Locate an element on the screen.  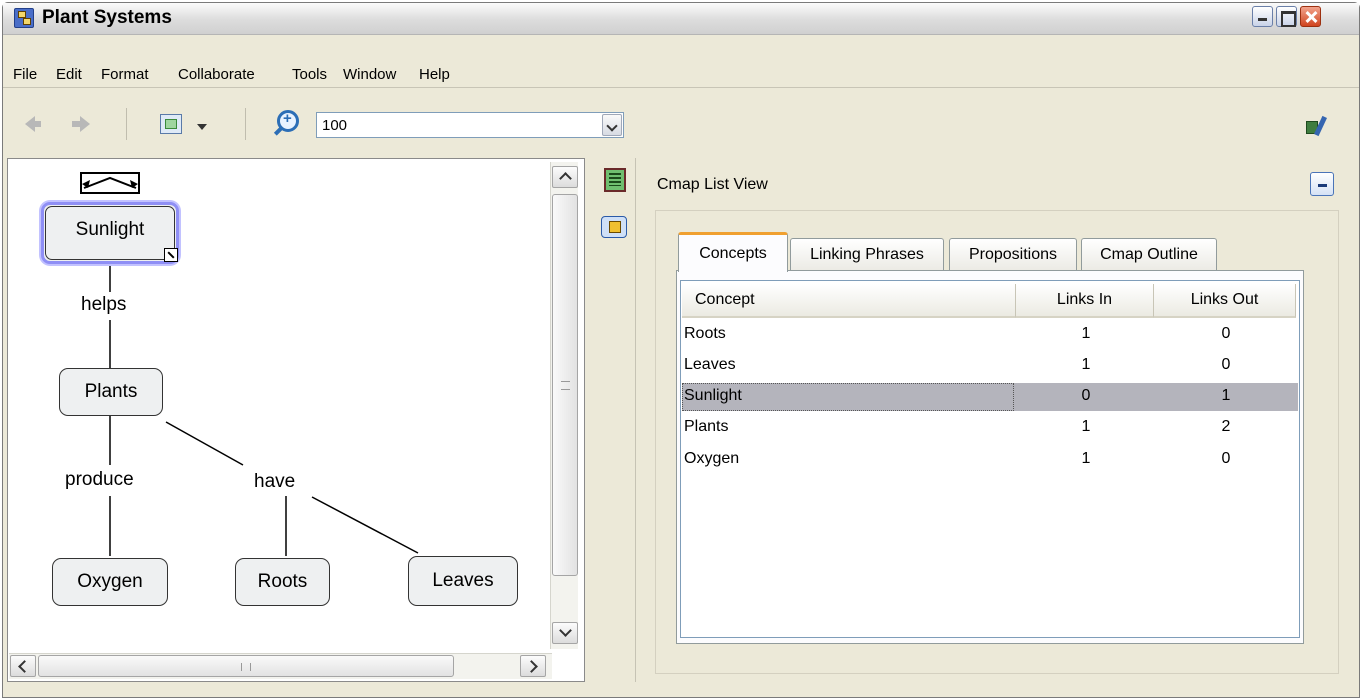
zoom-combo: 100 is located at coordinates (470, 125).